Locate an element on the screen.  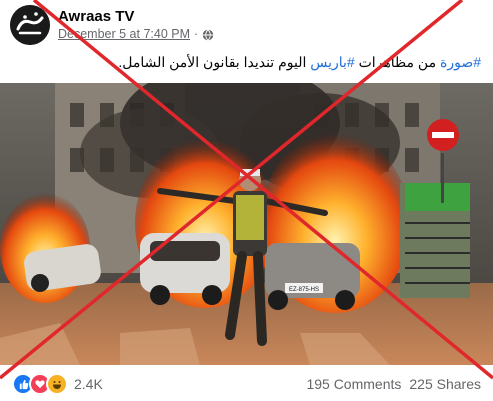
haha-icon is located at coordinates (57, 384).